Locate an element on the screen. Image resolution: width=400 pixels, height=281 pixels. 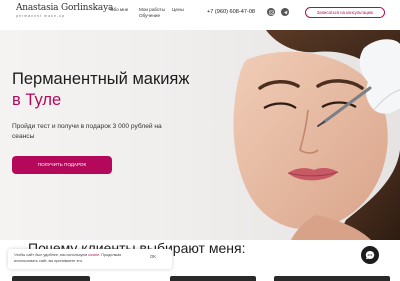
phone-link: +7 (960) 608-47-08 is located at coordinates (231, 12).